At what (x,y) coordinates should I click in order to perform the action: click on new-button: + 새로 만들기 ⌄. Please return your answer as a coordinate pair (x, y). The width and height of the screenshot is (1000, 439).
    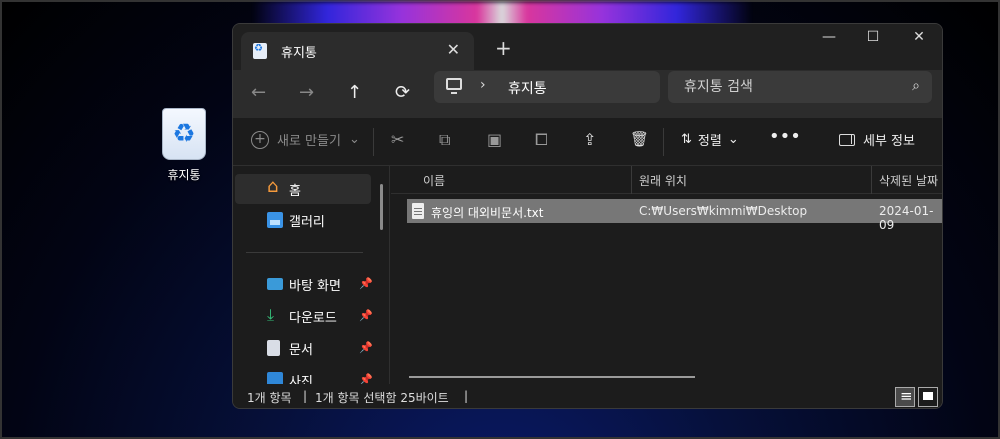
    Looking at the image, I should click on (305, 139).